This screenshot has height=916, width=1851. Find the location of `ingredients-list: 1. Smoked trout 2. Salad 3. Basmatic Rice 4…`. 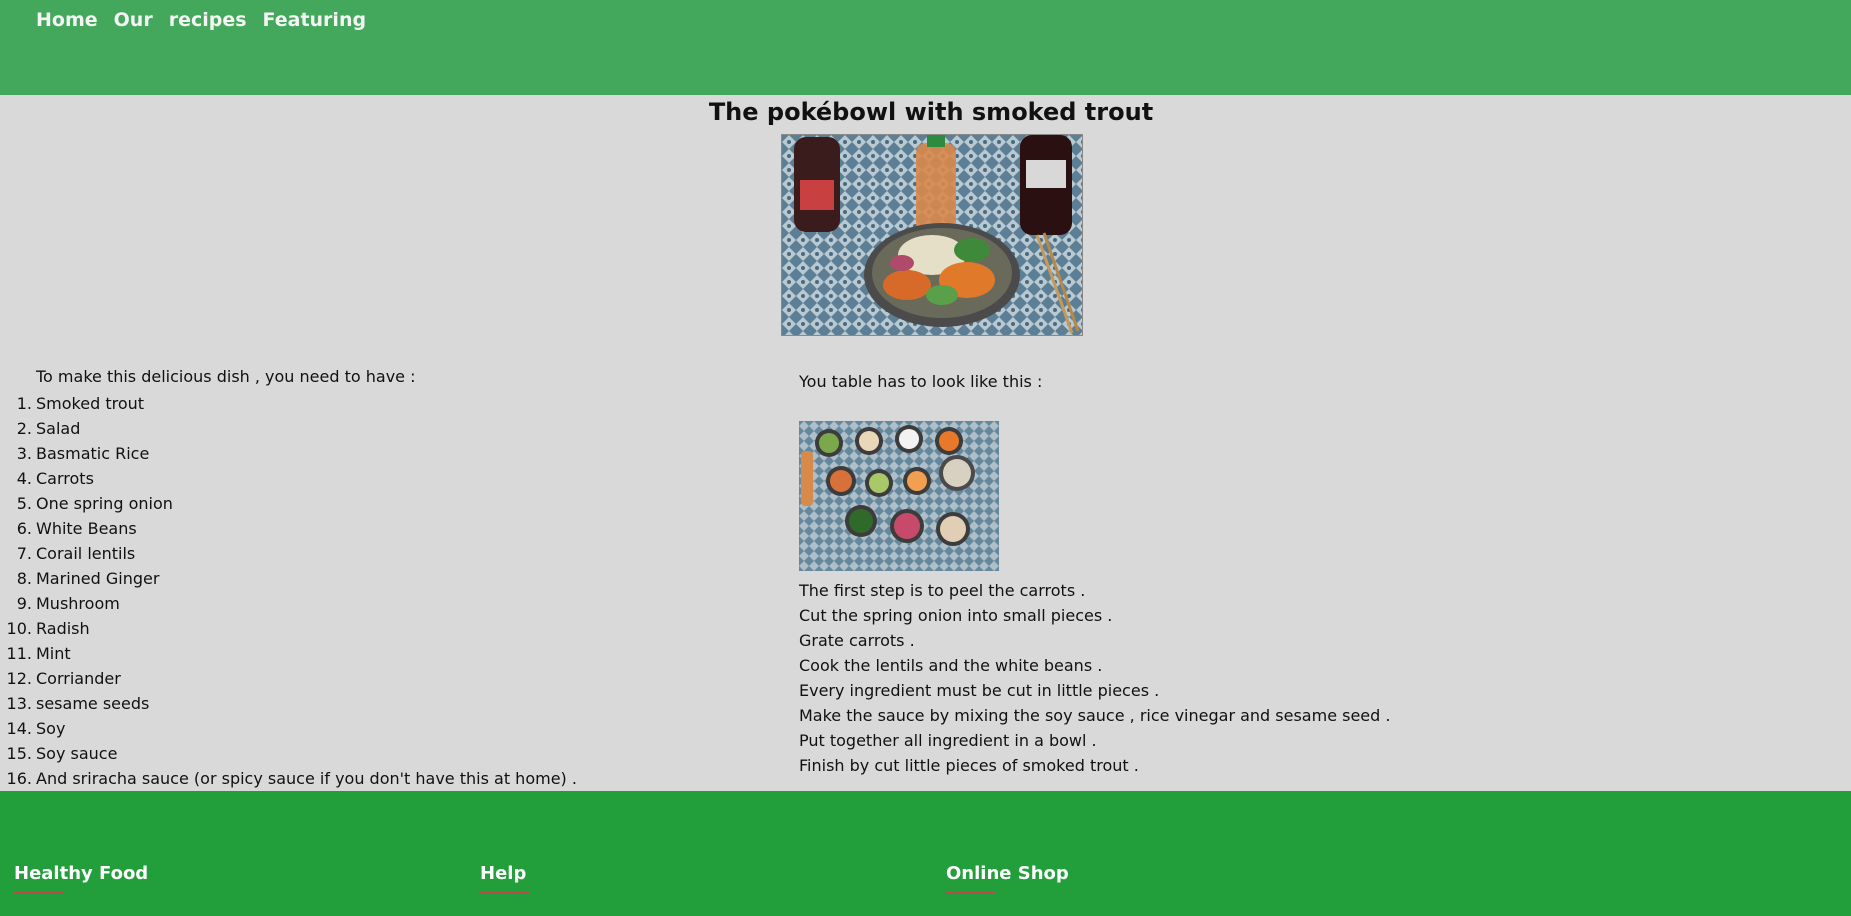

ingredients-list: 1. Smoked trout 2. Salad 3. Basmatic Rice 4… is located at coordinates (291, 591).